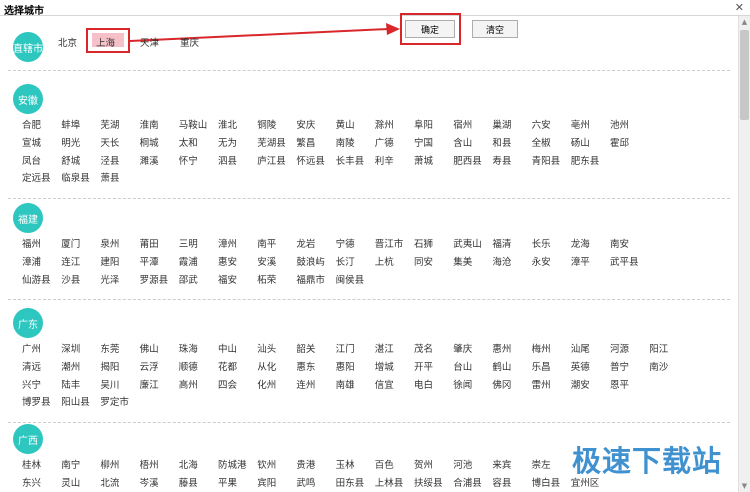 This screenshot has width=750, height=492. I want to click on city-link: 武夷山, so click(467, 243).